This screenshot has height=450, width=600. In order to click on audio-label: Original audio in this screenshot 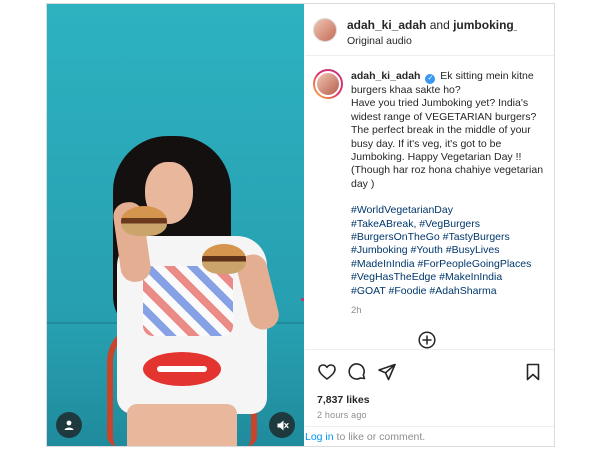, I will do `click(379, 41)`.